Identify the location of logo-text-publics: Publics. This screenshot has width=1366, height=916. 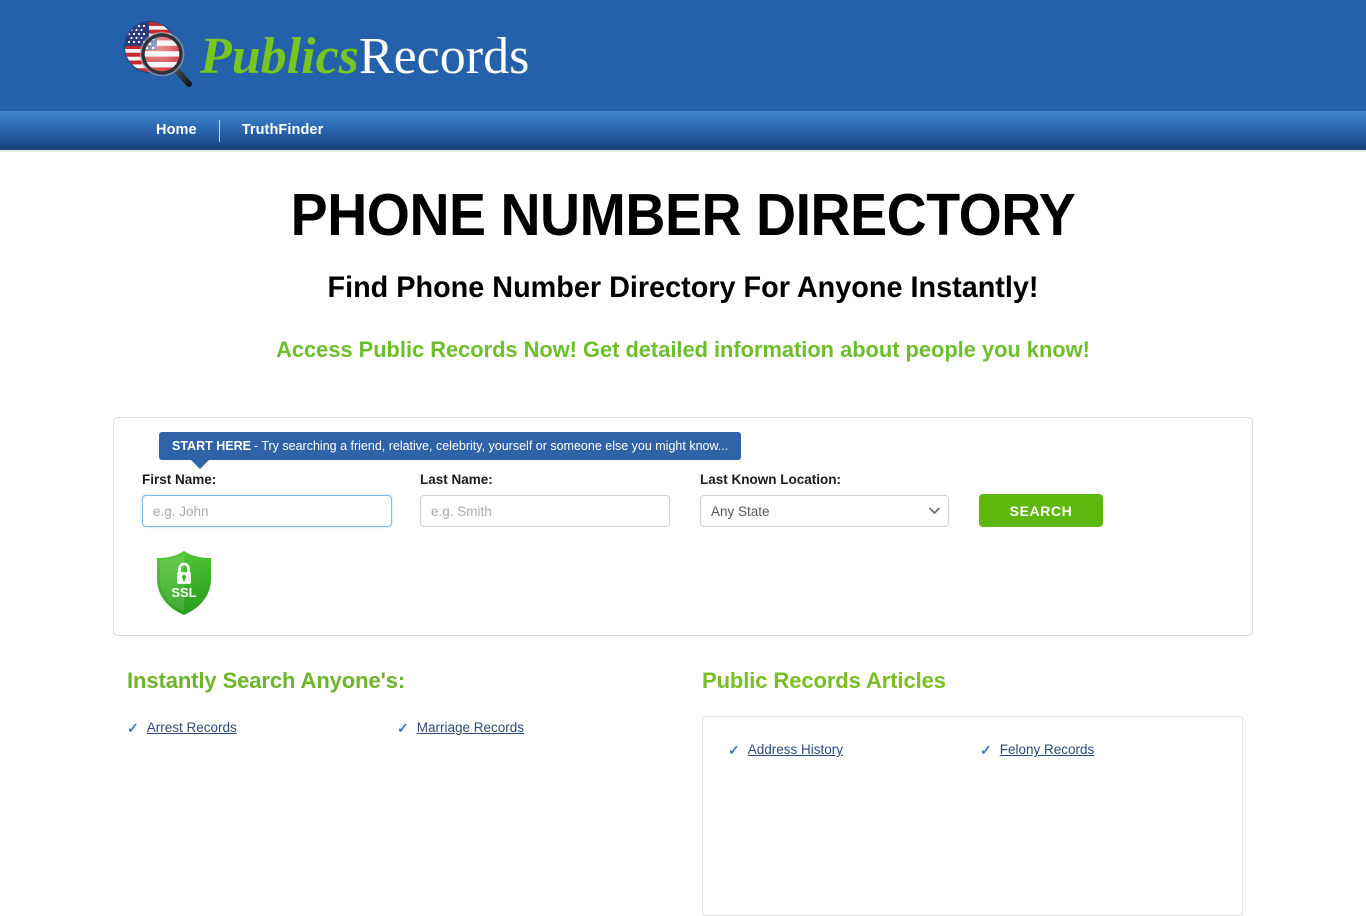
(279, 56).